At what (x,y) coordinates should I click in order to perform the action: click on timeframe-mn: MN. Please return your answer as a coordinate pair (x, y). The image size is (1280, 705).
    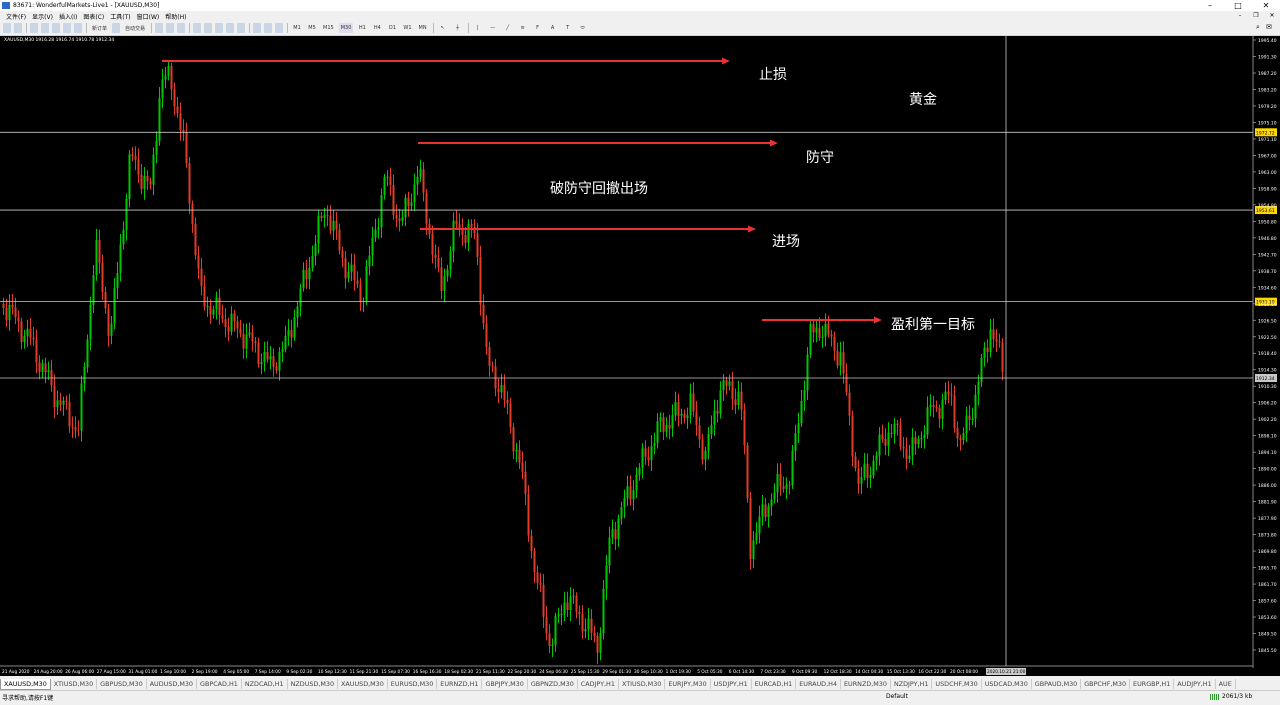
    Looking at the image, I should click on (423, 28).